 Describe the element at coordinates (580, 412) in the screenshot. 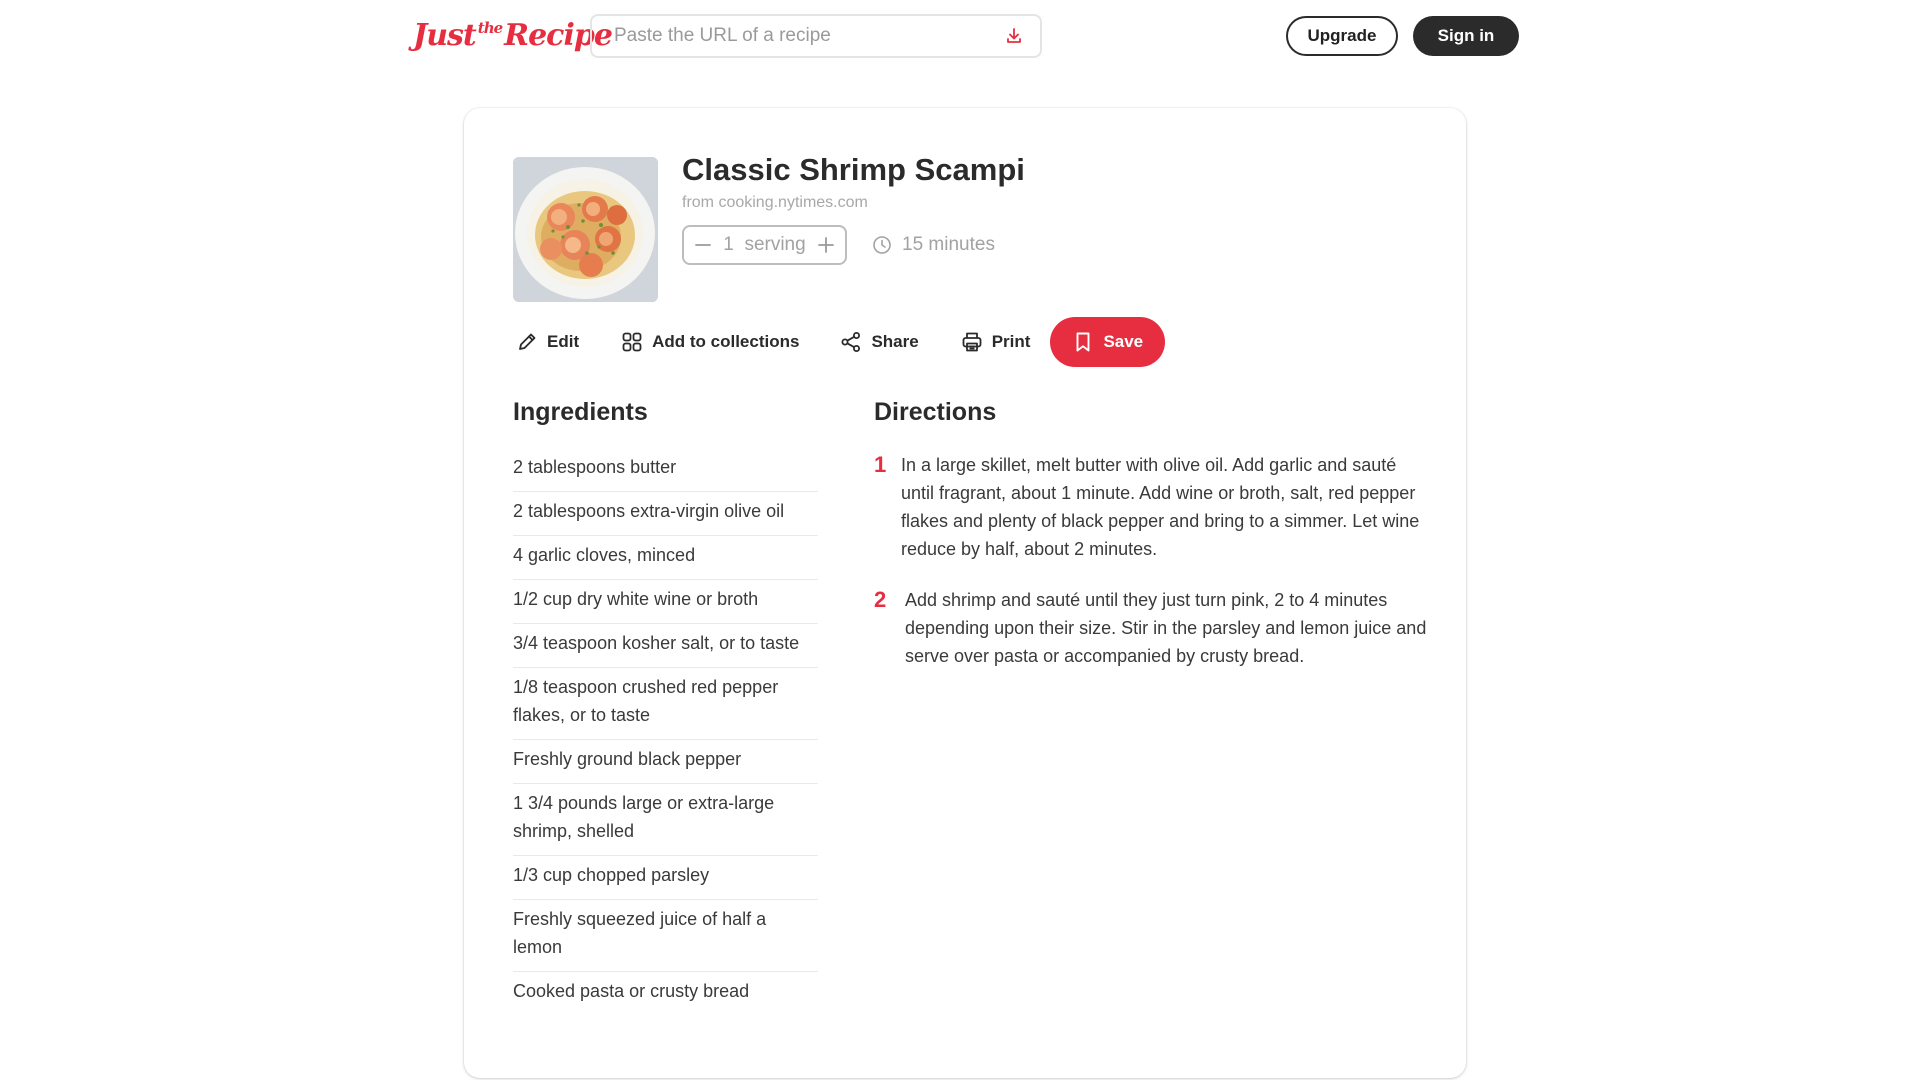

I see `ingredients-heading: Ingredients` at that location.